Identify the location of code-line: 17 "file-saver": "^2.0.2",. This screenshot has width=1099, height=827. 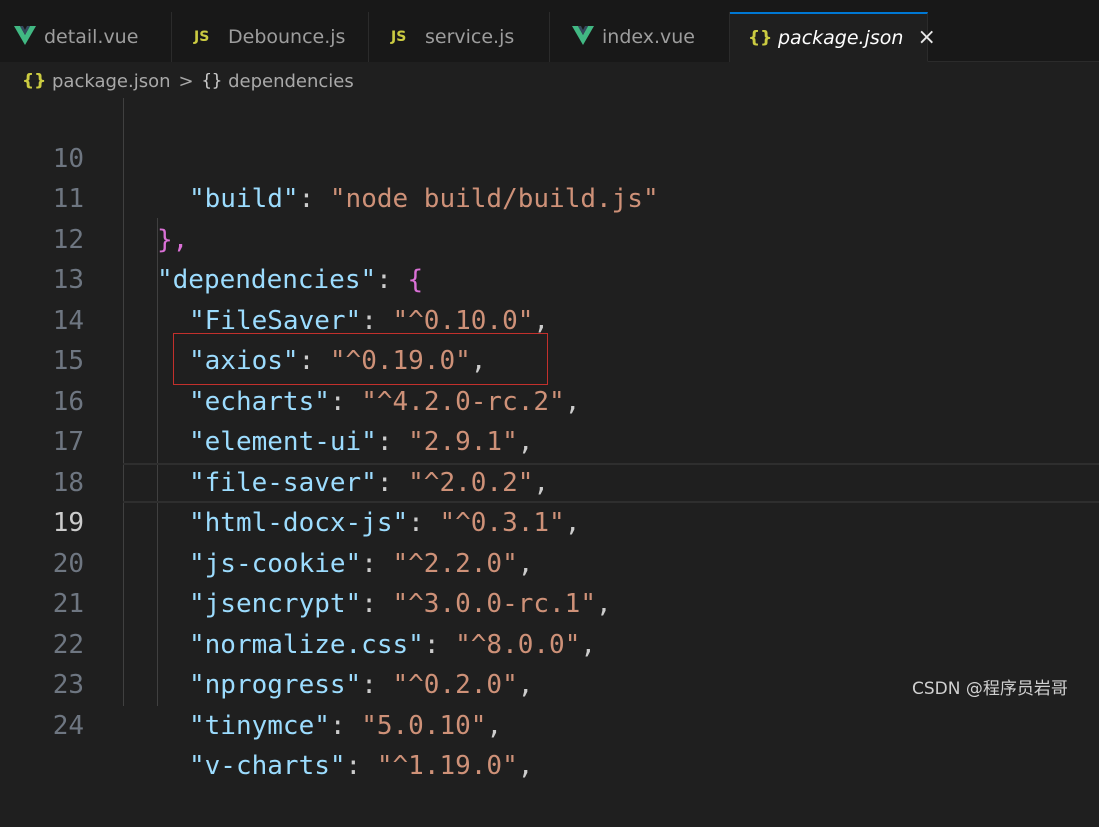
(549, 440).